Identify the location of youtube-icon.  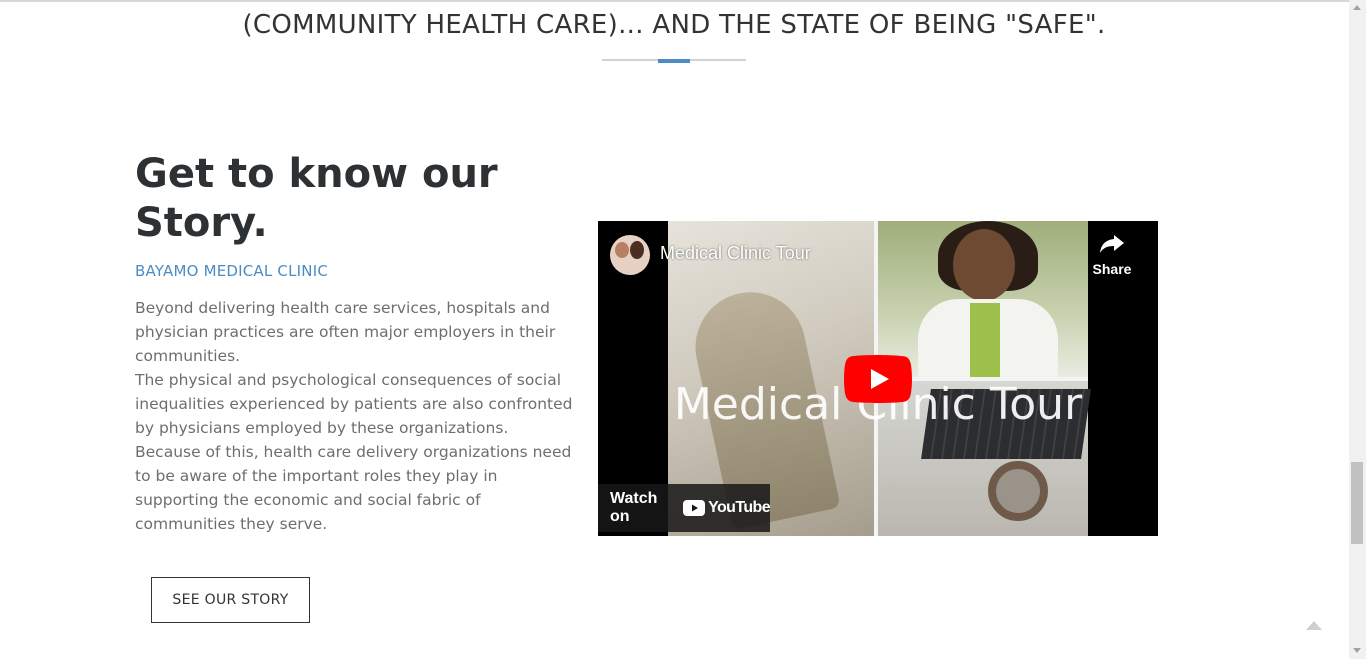
(694, 508).